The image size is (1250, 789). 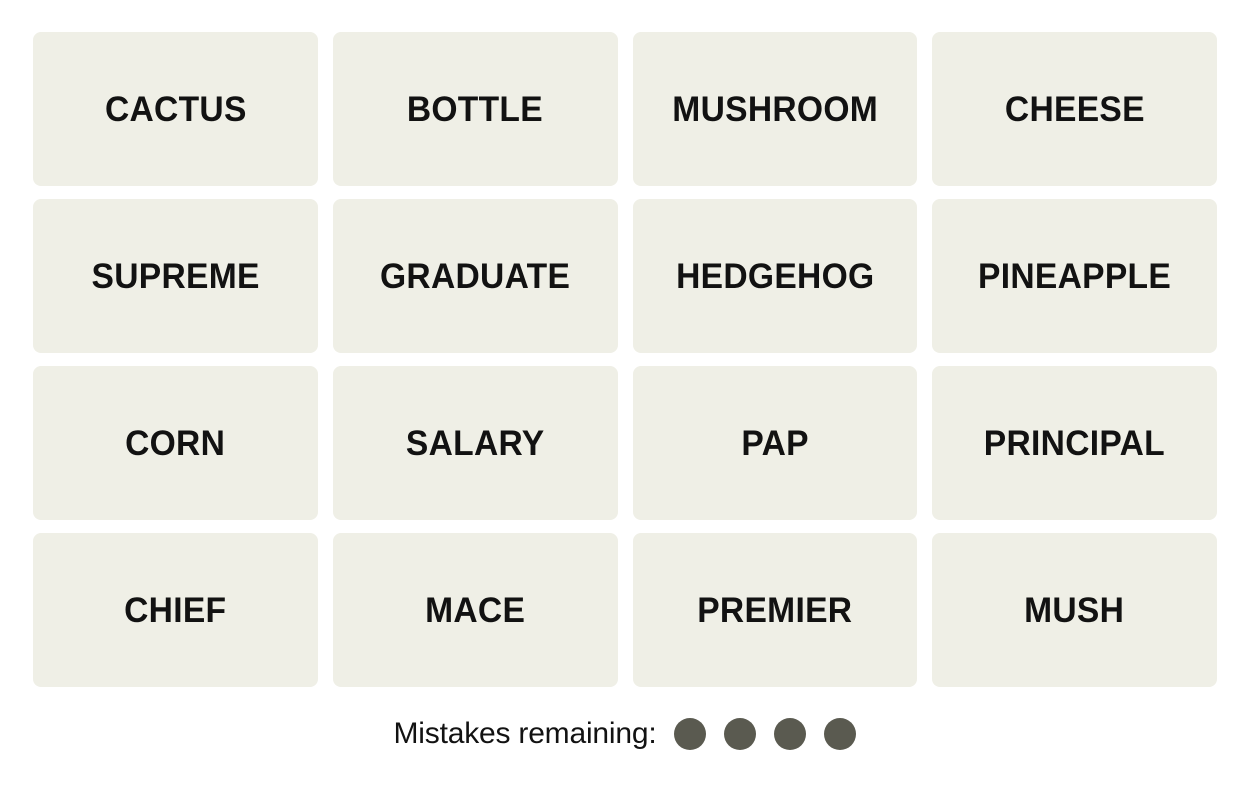 I want to click on word-tile: CACTUS, so click(x=175, y=109).